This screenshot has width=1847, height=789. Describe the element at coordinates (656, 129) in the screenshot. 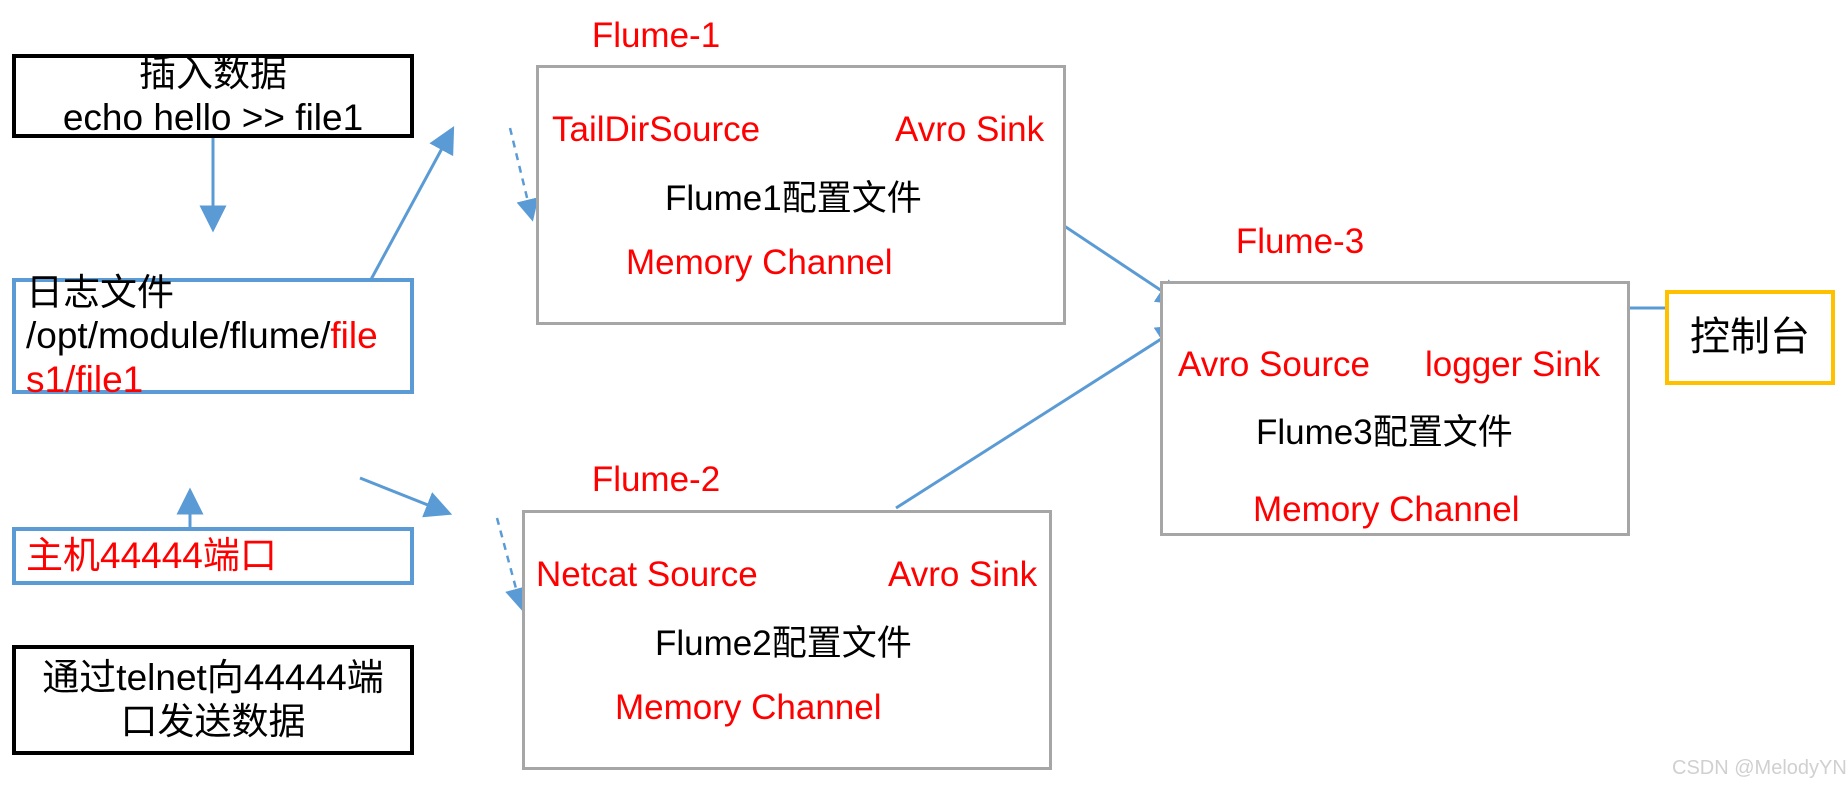

I see `flume1-source-label: TailDirSource` at that location.